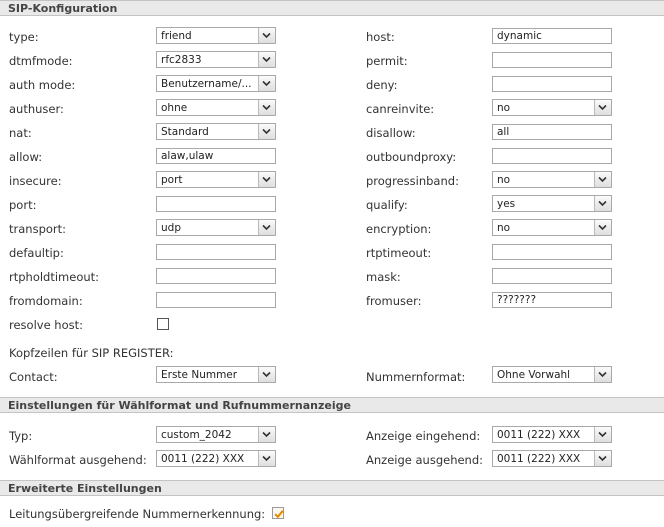  What do you see at coordinates (332, 488) in the screenshot?
I see `section-header-erweitert: Erweiterte Einstellungen` at bounding box center [332, 488].